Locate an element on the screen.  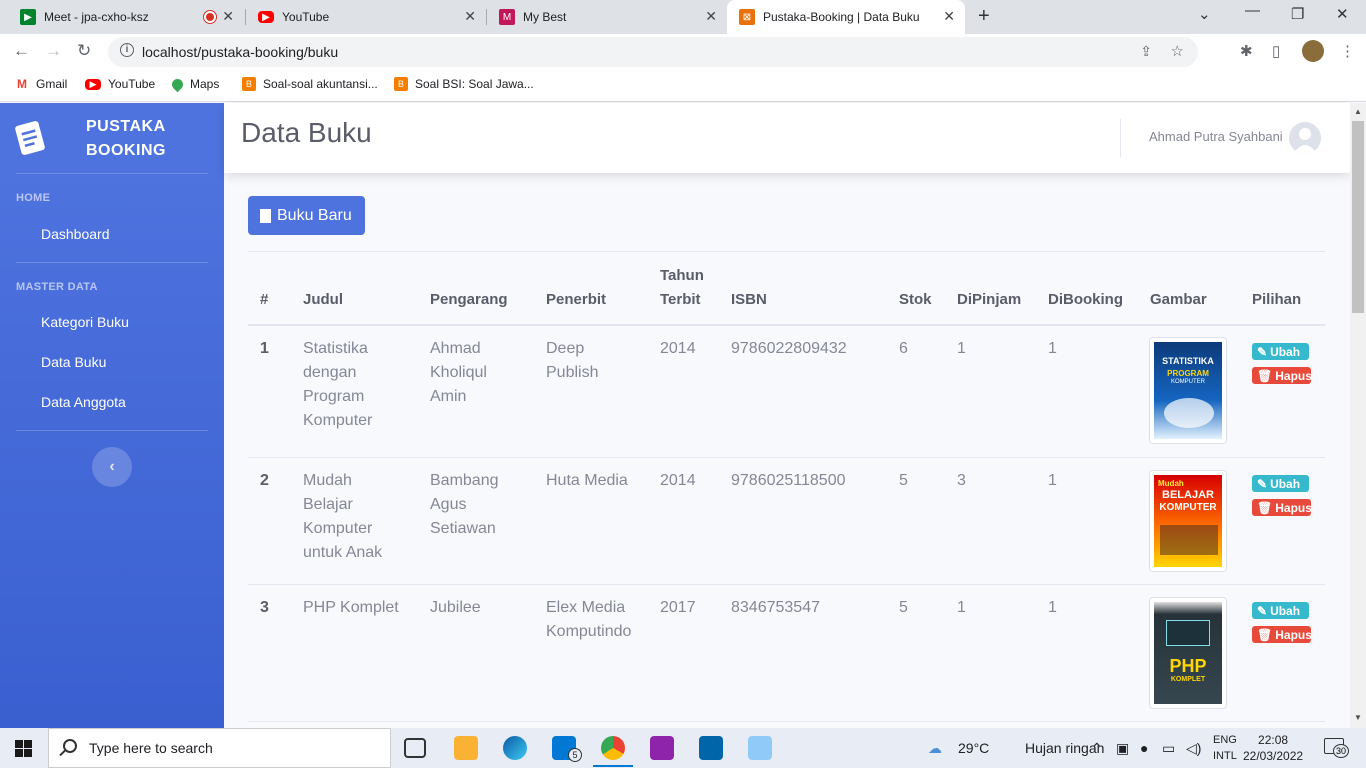
new-tab-button: + is located at coordinates (984, 16).